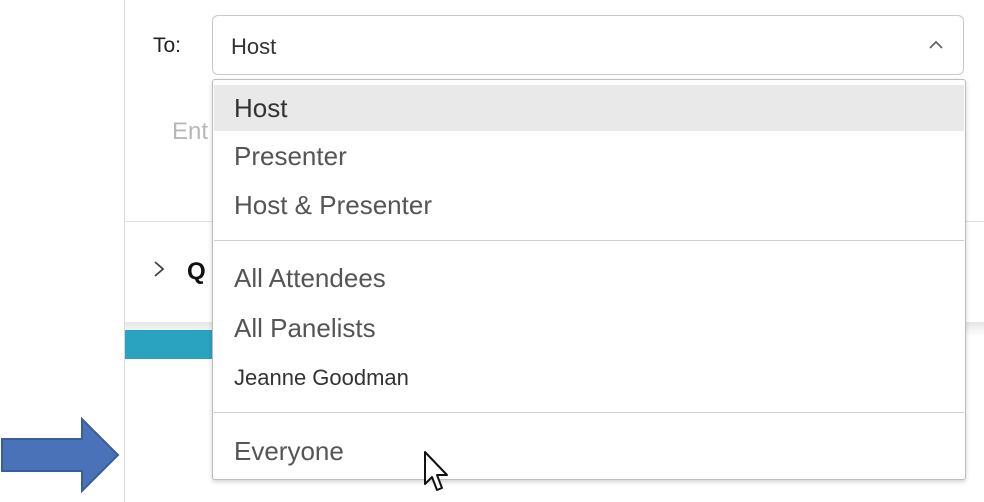  Describe the element at coordinates (437, 473) in the screenshot. I see `mouse-pointer-icon` at that location.